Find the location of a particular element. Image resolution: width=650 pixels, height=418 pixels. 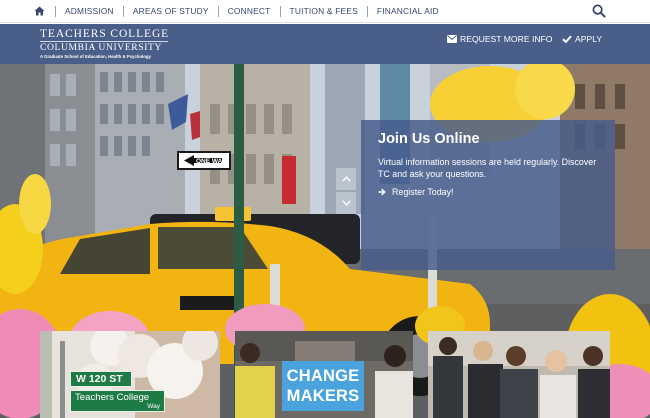

apply-button: APPLY is located at coordinates (582, 39).